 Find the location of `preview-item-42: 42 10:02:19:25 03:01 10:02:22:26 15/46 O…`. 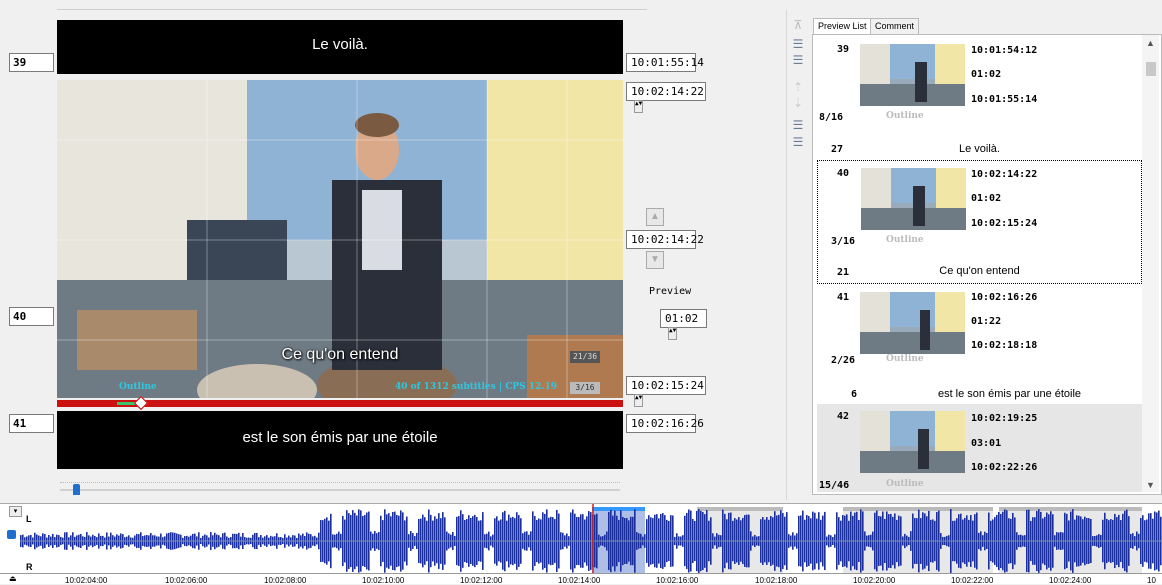

preview-item-42: 42 10:02:19:25 03:01 10:02:22:26 15/46 O… is located at coordinates (979, 448).